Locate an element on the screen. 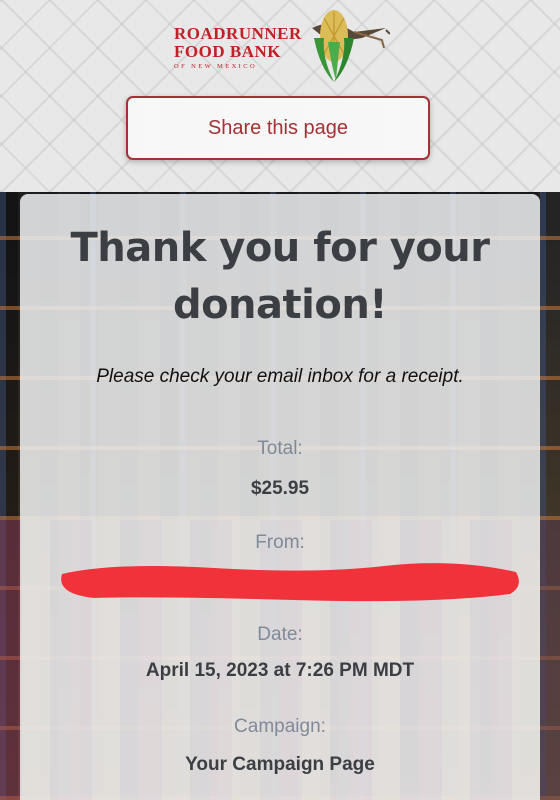  total-value: $25.95 is located at coordinates (280, 488).